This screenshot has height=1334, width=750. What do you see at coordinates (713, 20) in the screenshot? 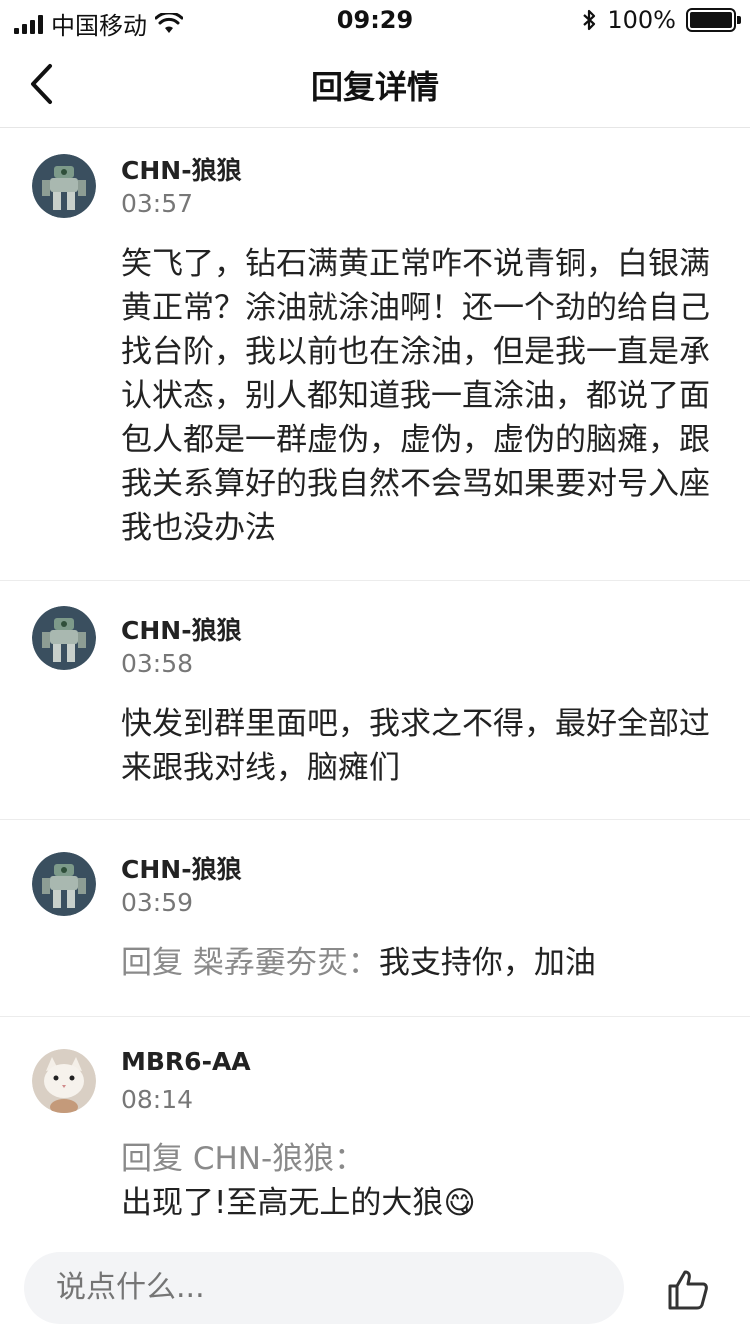
I see `battery-icon` at bounding box center [713, 20].